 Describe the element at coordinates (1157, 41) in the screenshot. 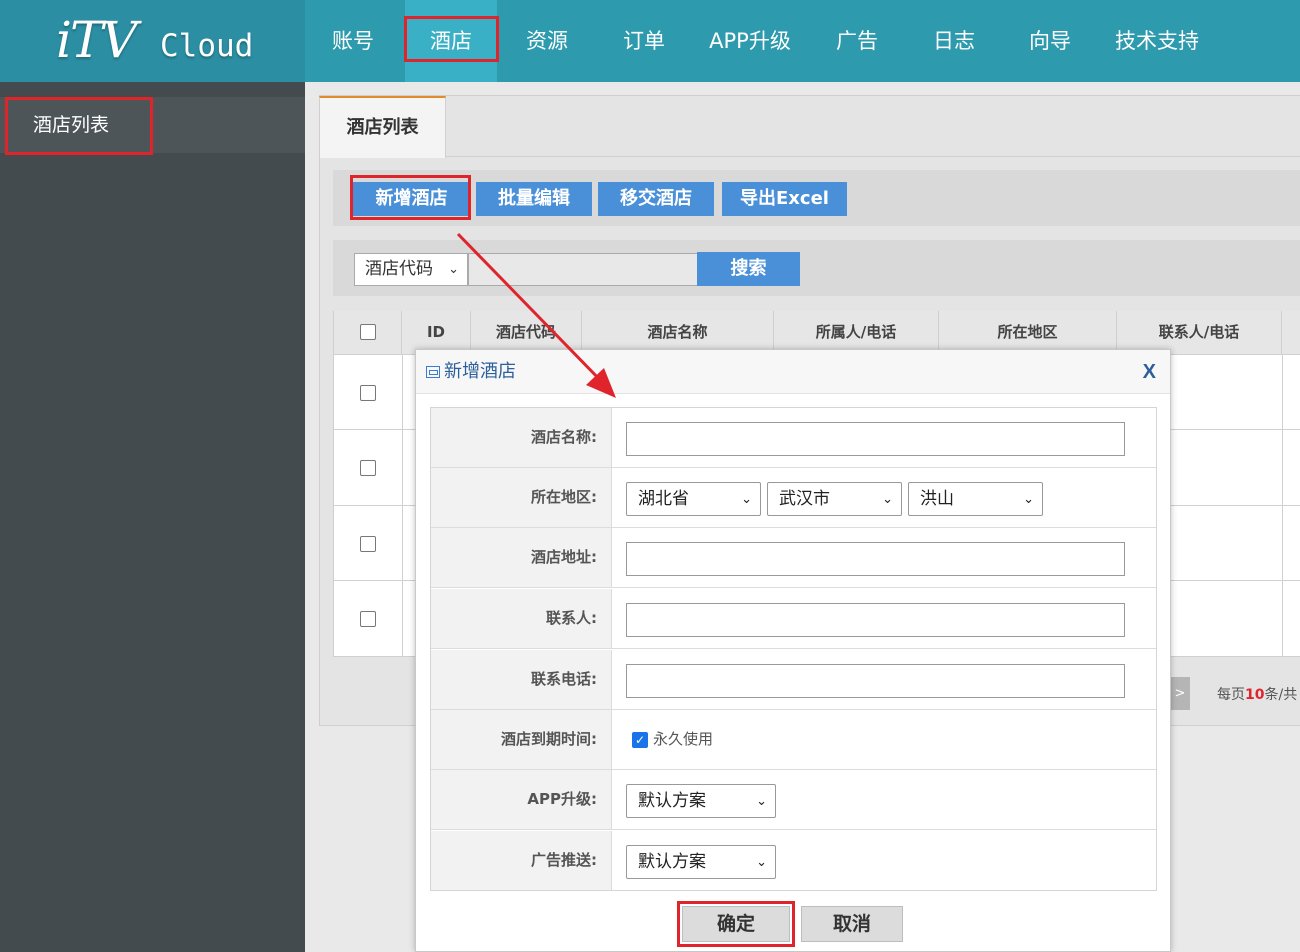

I see `nav-tech-support: 技术支持` at that location.